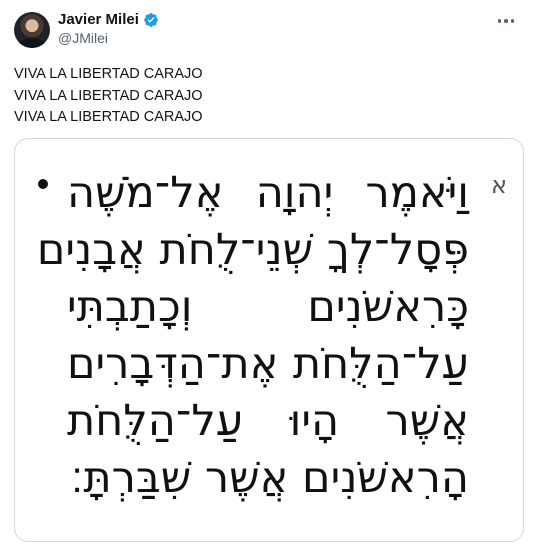  I want to click on author-name: Javier Milei, so click(98, 19).